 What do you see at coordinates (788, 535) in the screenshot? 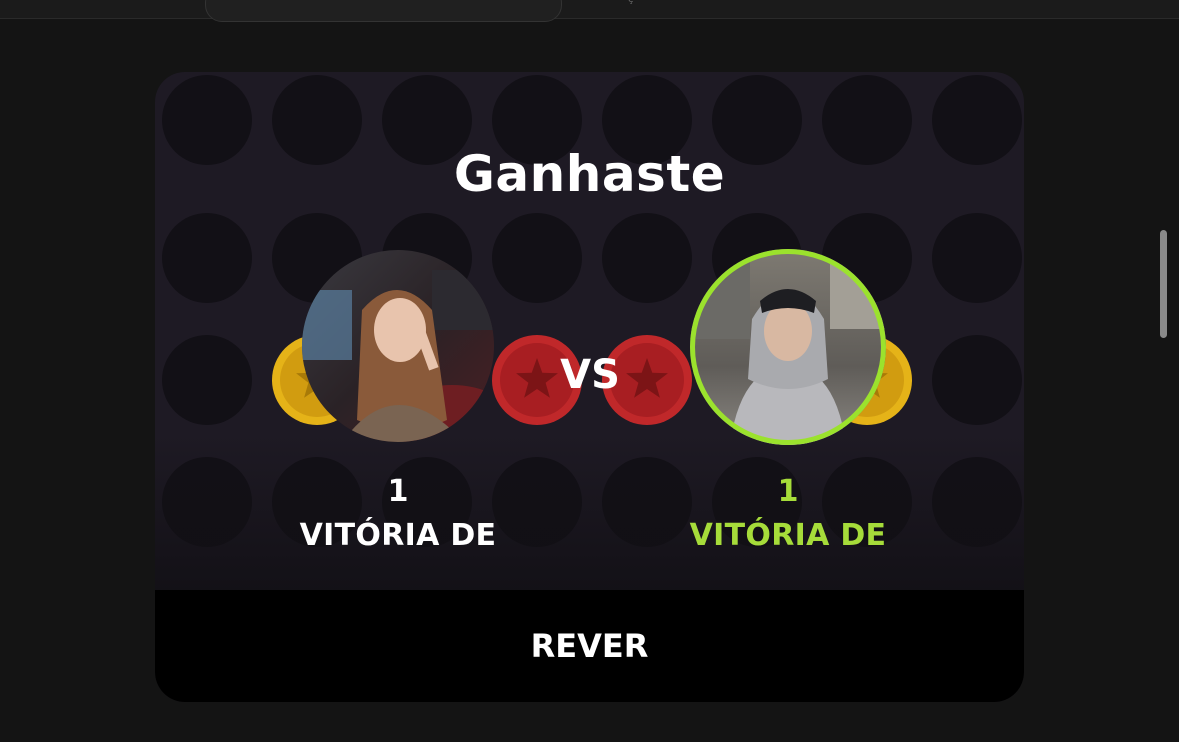
I see `player-right-wins-label: VITÓRIA DE` at bounding box center [788, 535].